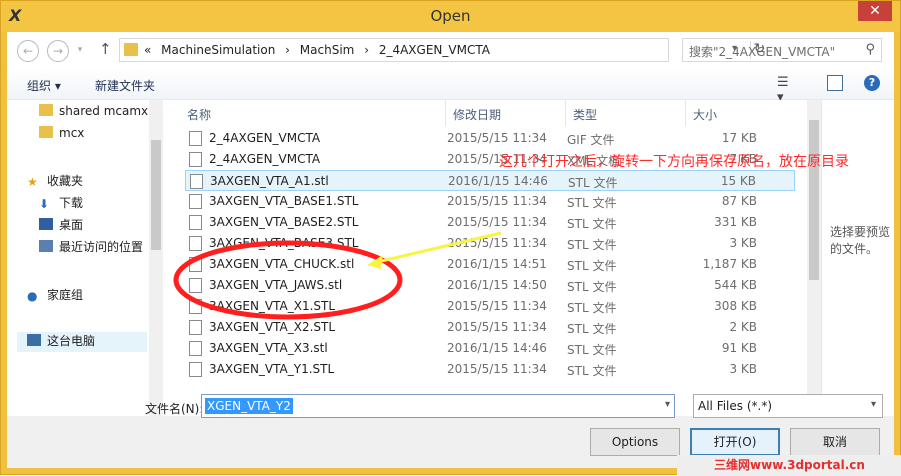  What do you see at coordinates (288, 280) in the screenshot?
I see `highlight-ellipse` at bounding box center [288, 280].